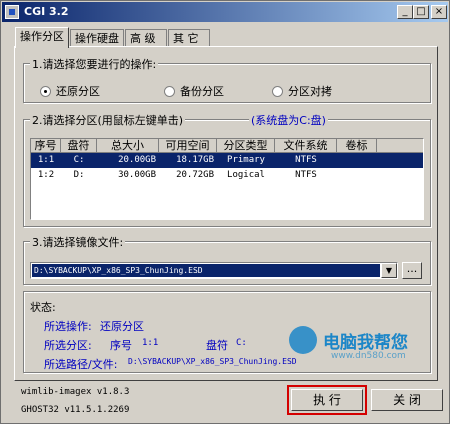  Describe the element at coordinates (195, 175) in the screenshot. I see `cell-free: 20.72GB` at that location.